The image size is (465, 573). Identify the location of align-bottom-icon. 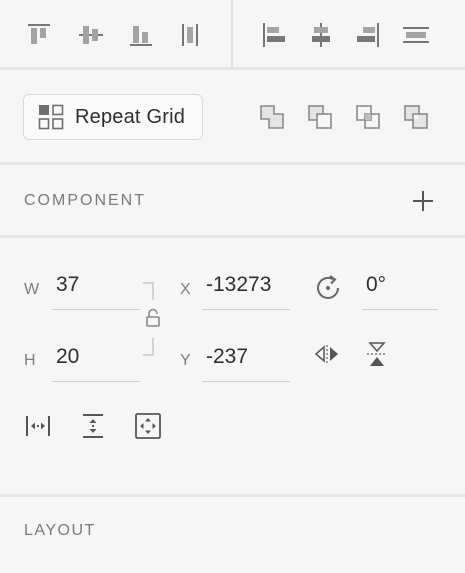
(141, 35).